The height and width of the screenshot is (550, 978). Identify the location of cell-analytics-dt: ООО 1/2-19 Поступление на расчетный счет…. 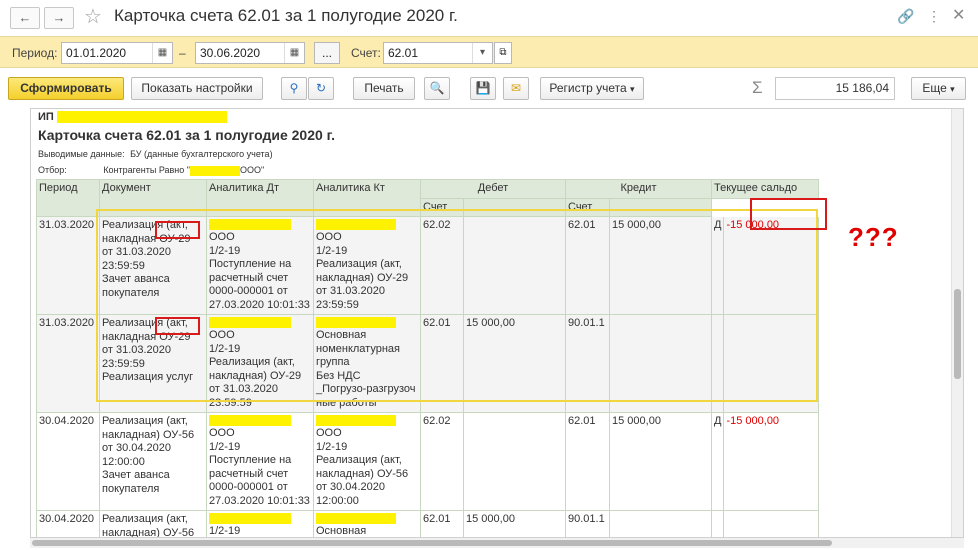
(260, 461).